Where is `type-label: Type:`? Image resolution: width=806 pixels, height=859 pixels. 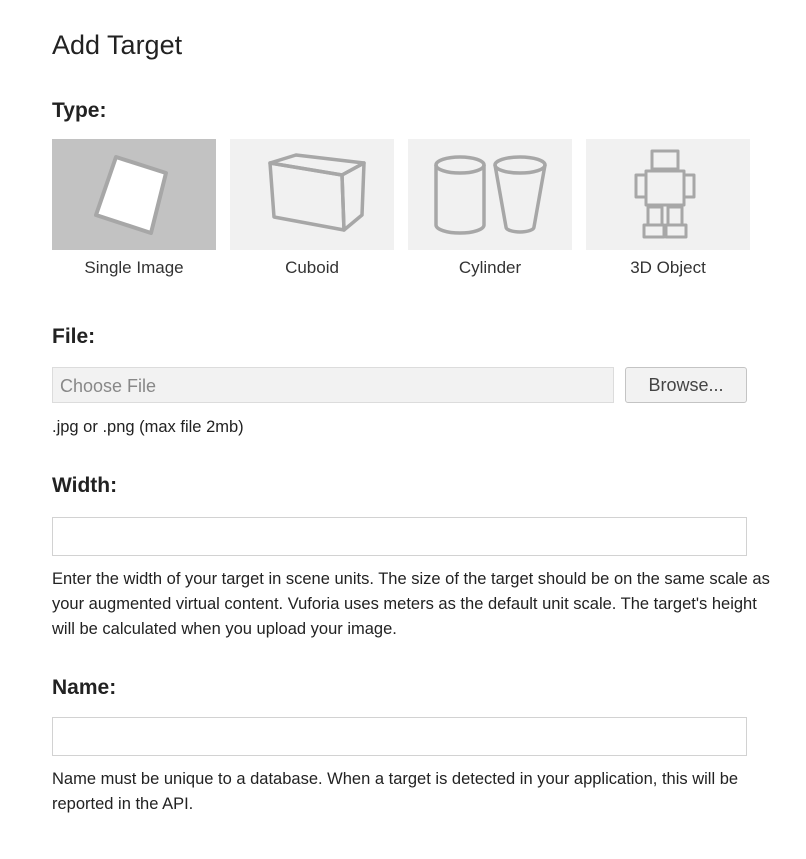 type-label: Type: is located at coordinates (79, 110).